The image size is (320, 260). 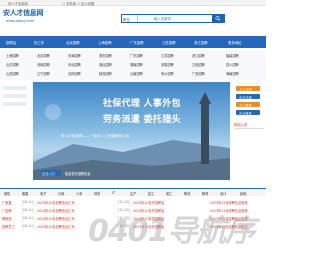 I want to click on region-link: 海南招聘, so click(x=232, y=73).